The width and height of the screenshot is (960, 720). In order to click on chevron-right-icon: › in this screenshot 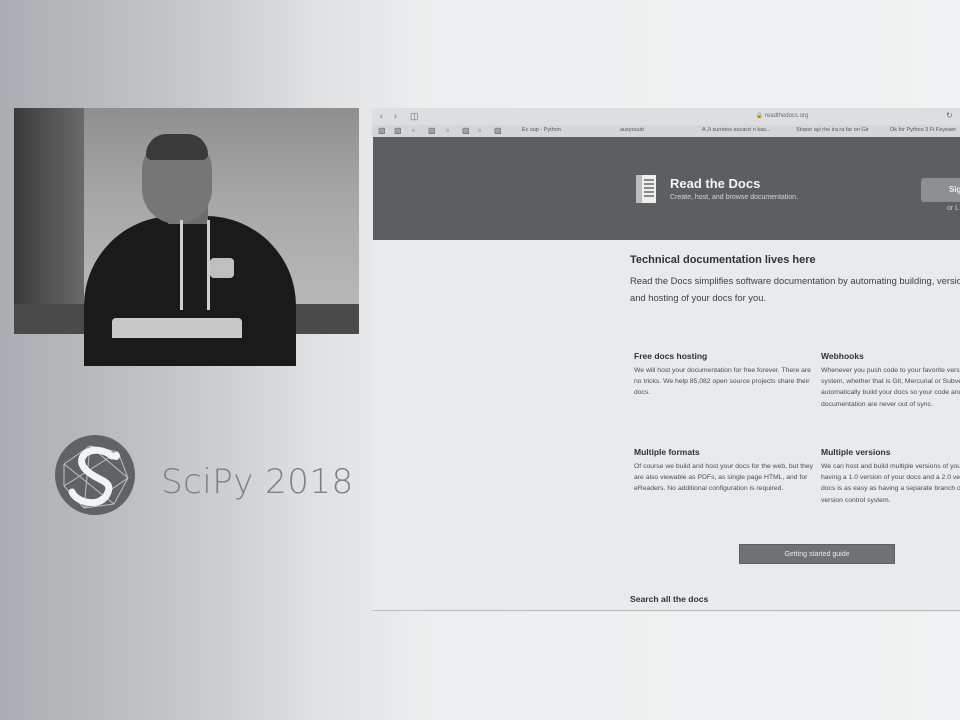, I will do `click(395, 116)`.